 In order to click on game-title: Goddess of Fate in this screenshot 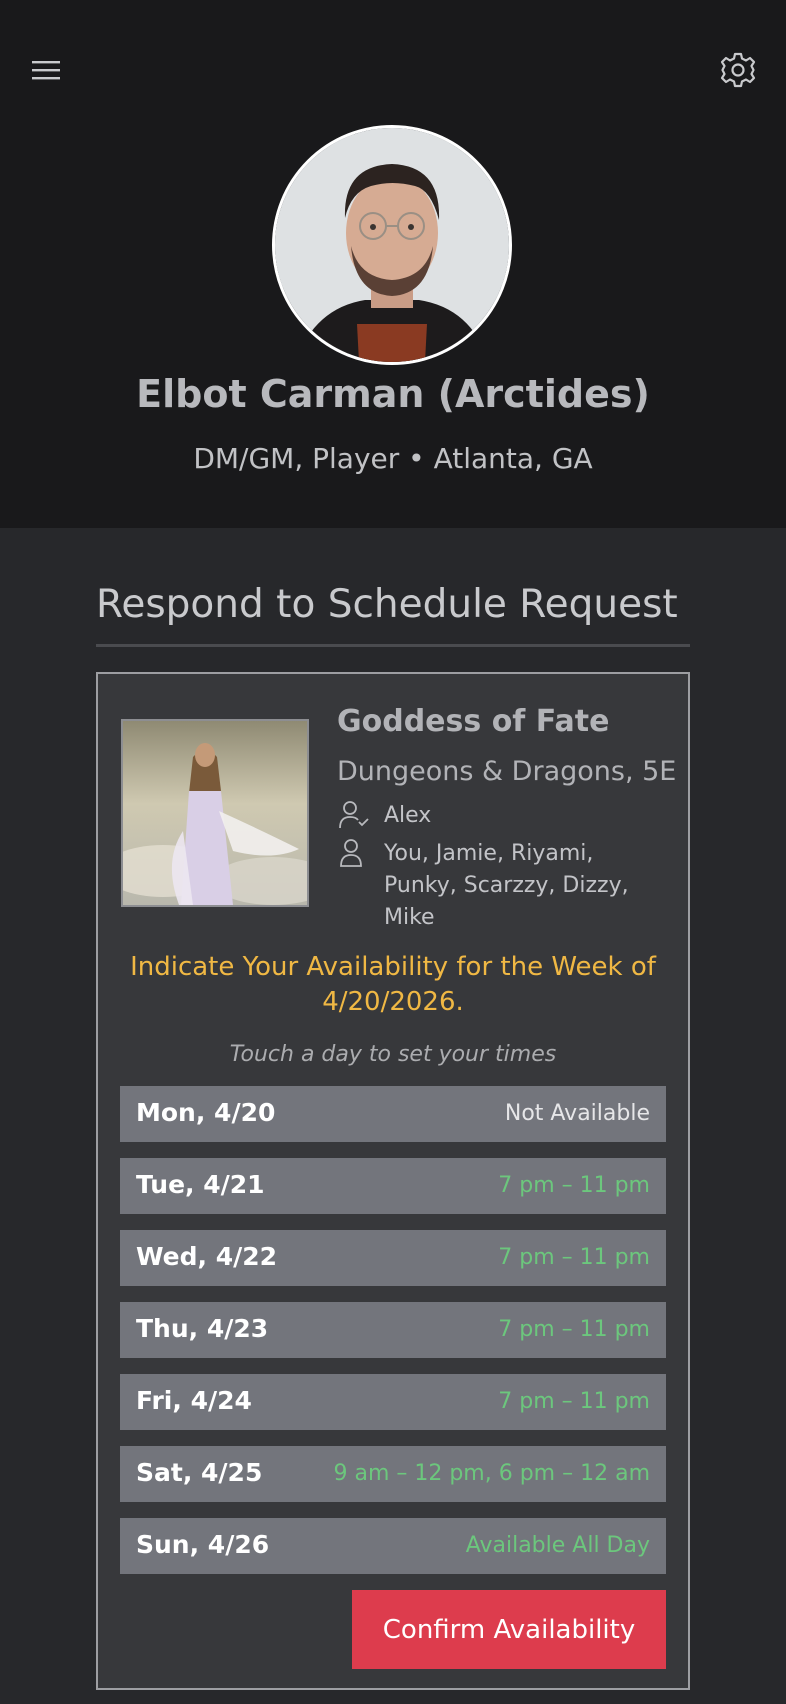, I will do `click(473, 721)`.